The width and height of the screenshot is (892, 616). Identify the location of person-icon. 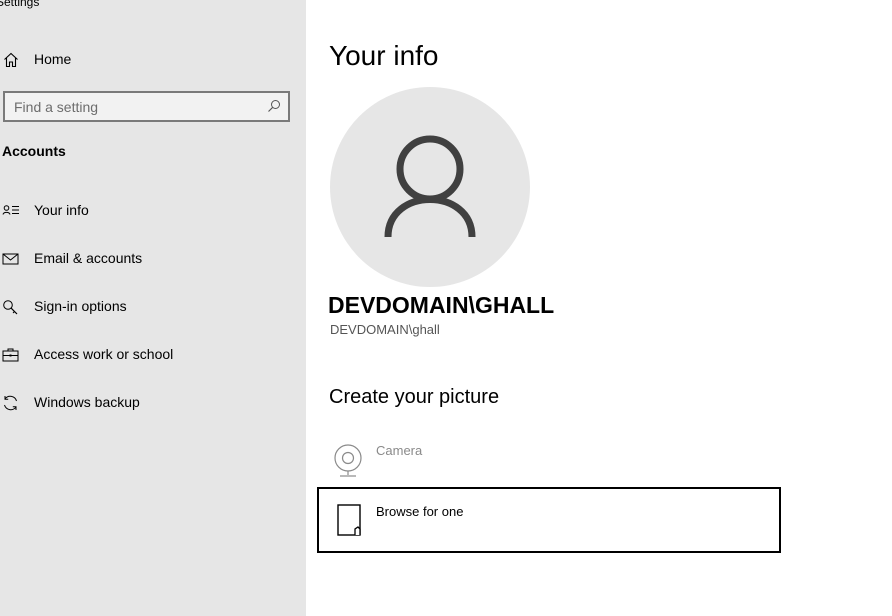
(430, 186).